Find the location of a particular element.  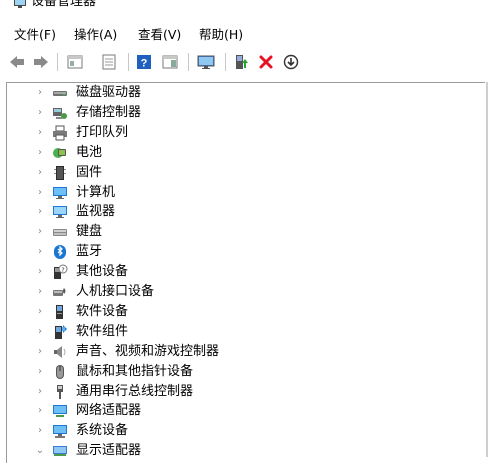

tree-item-mouse: › 鼠标和其他指针设备 is located at coordinates (242, 372).